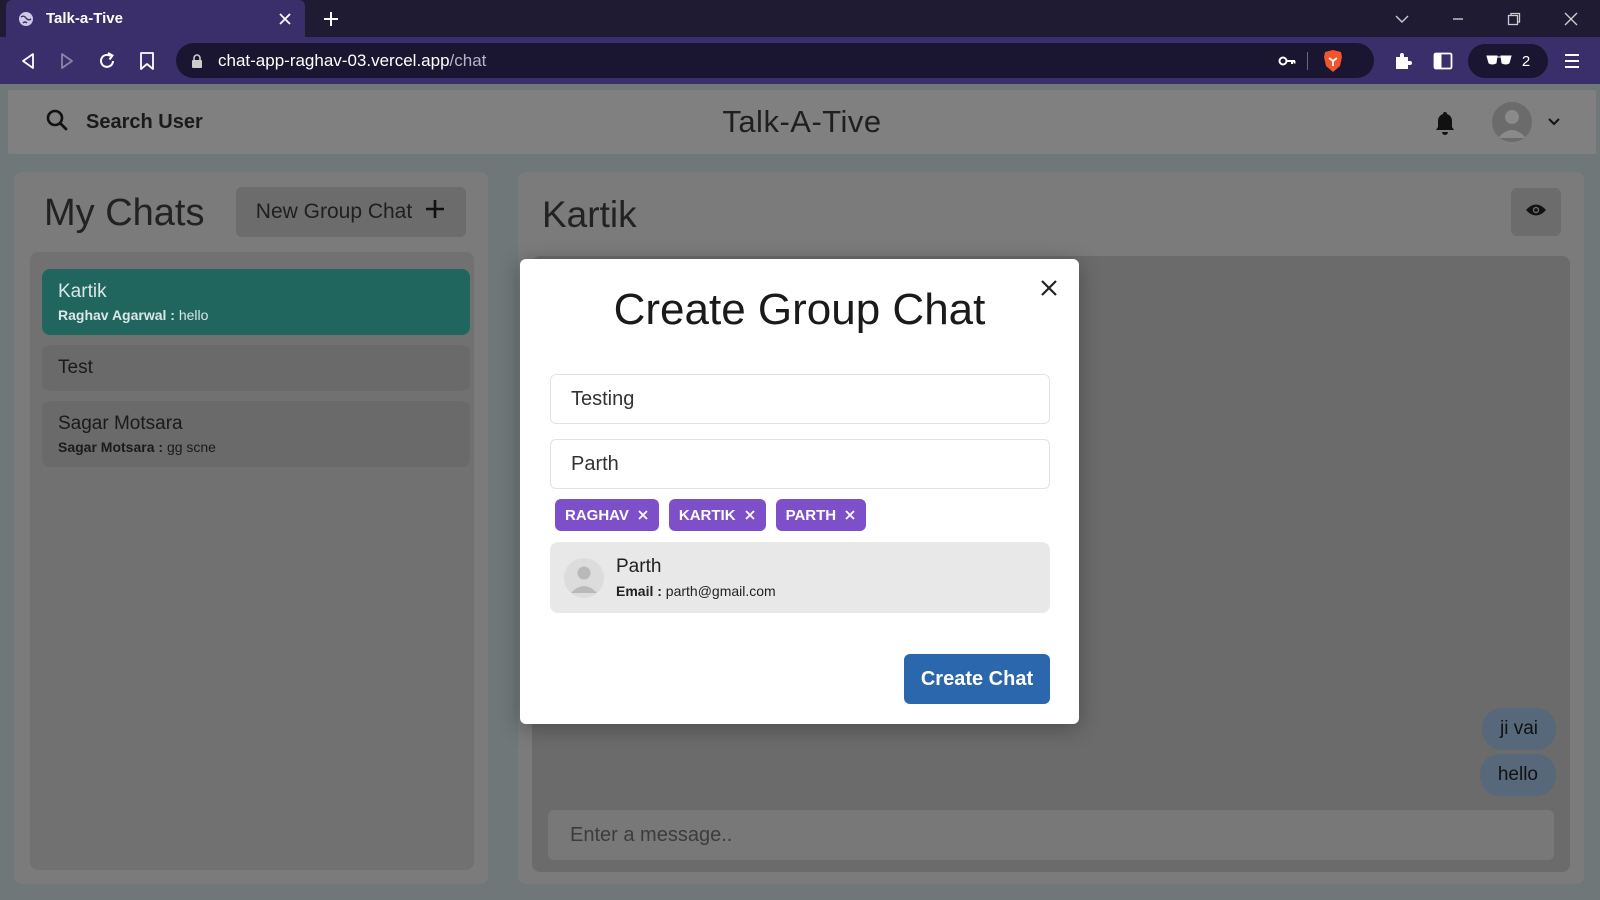 This screenshot has width=1600, height=900. Describe the element at coordinates (811, 515) in the screenshot. I see `user-badge-label: PARTH` at that location.